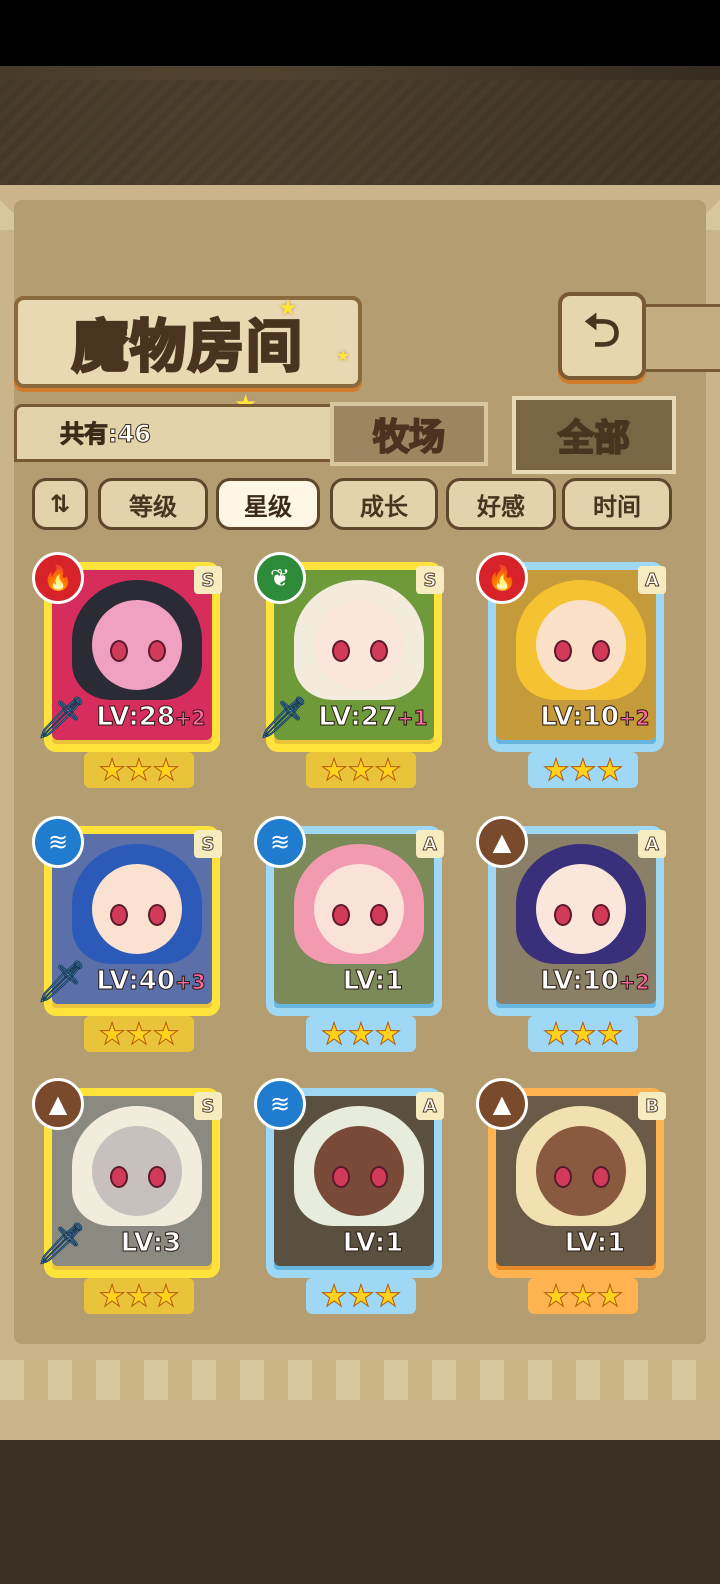 Image resolution: width=720 pixels, height=1584 pixels. What do you see at coordinates (208, 844) in the screenshot?
I see `rank-badge: S` at bounding box center [208, 844].